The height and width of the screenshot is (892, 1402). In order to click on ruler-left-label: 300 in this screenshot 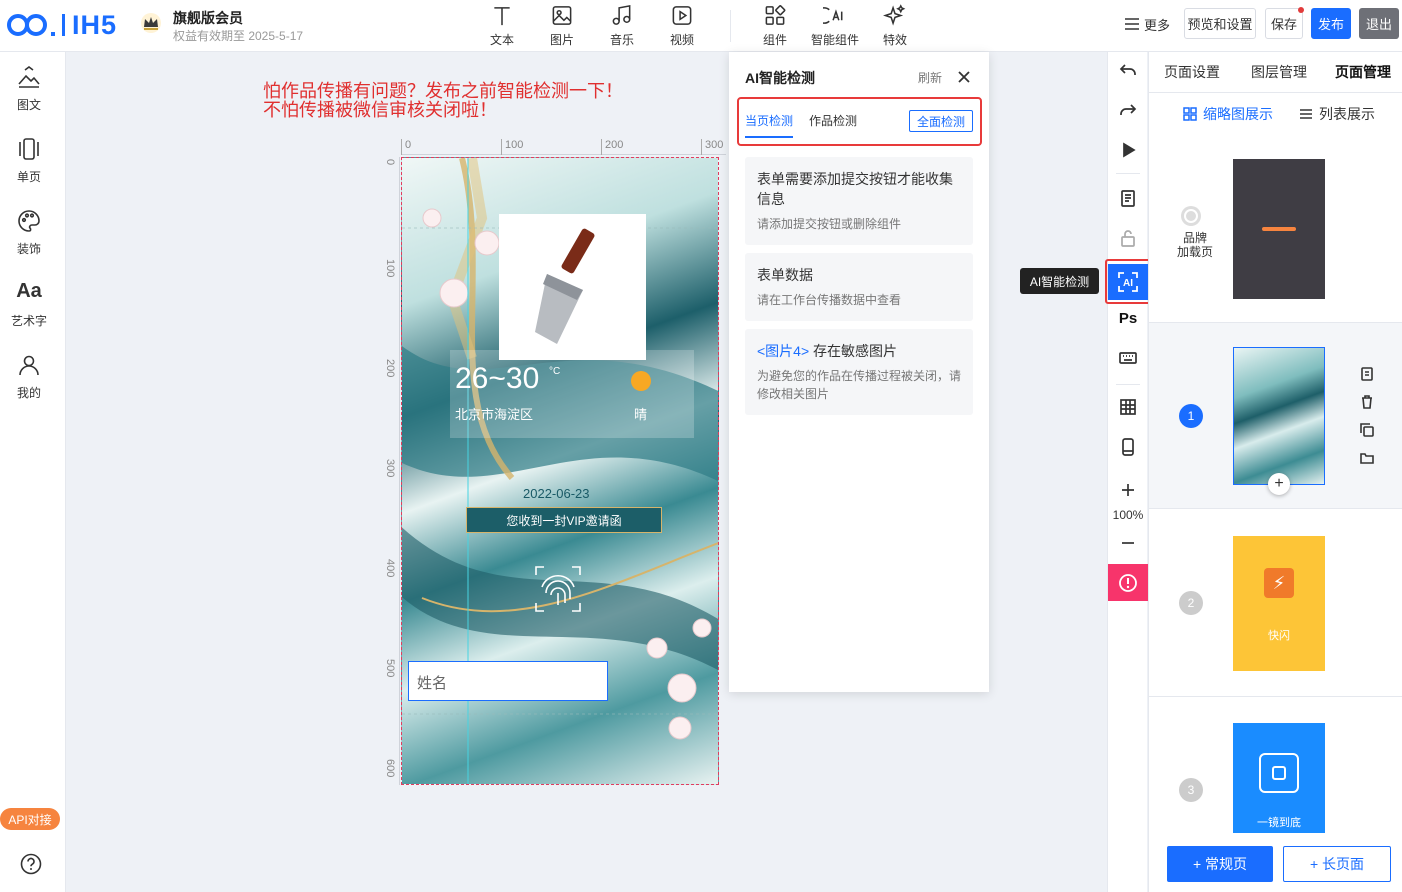, I will do `click(390, 468)`.